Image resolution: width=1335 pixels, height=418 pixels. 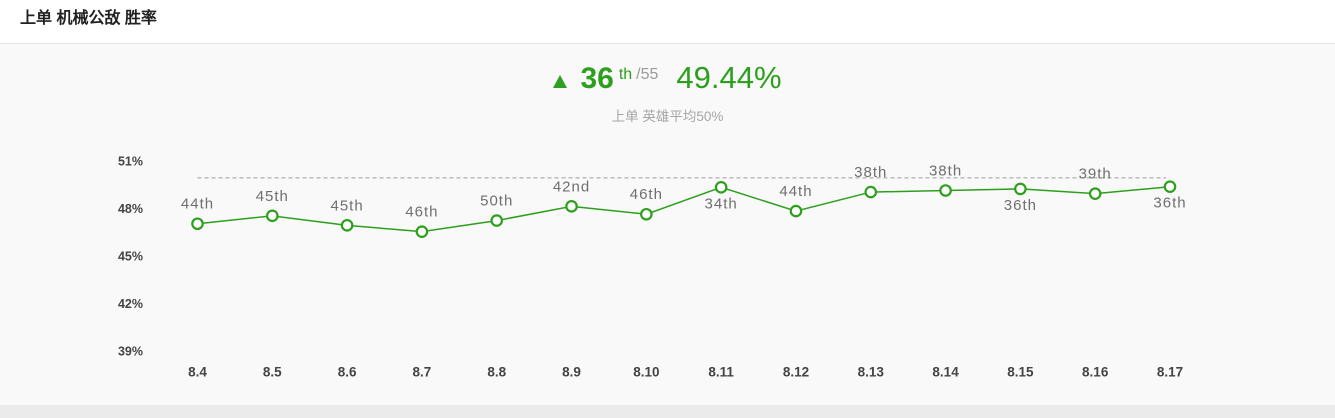 I want to click on rank-label: 42nd, so click(x=571, y=186).